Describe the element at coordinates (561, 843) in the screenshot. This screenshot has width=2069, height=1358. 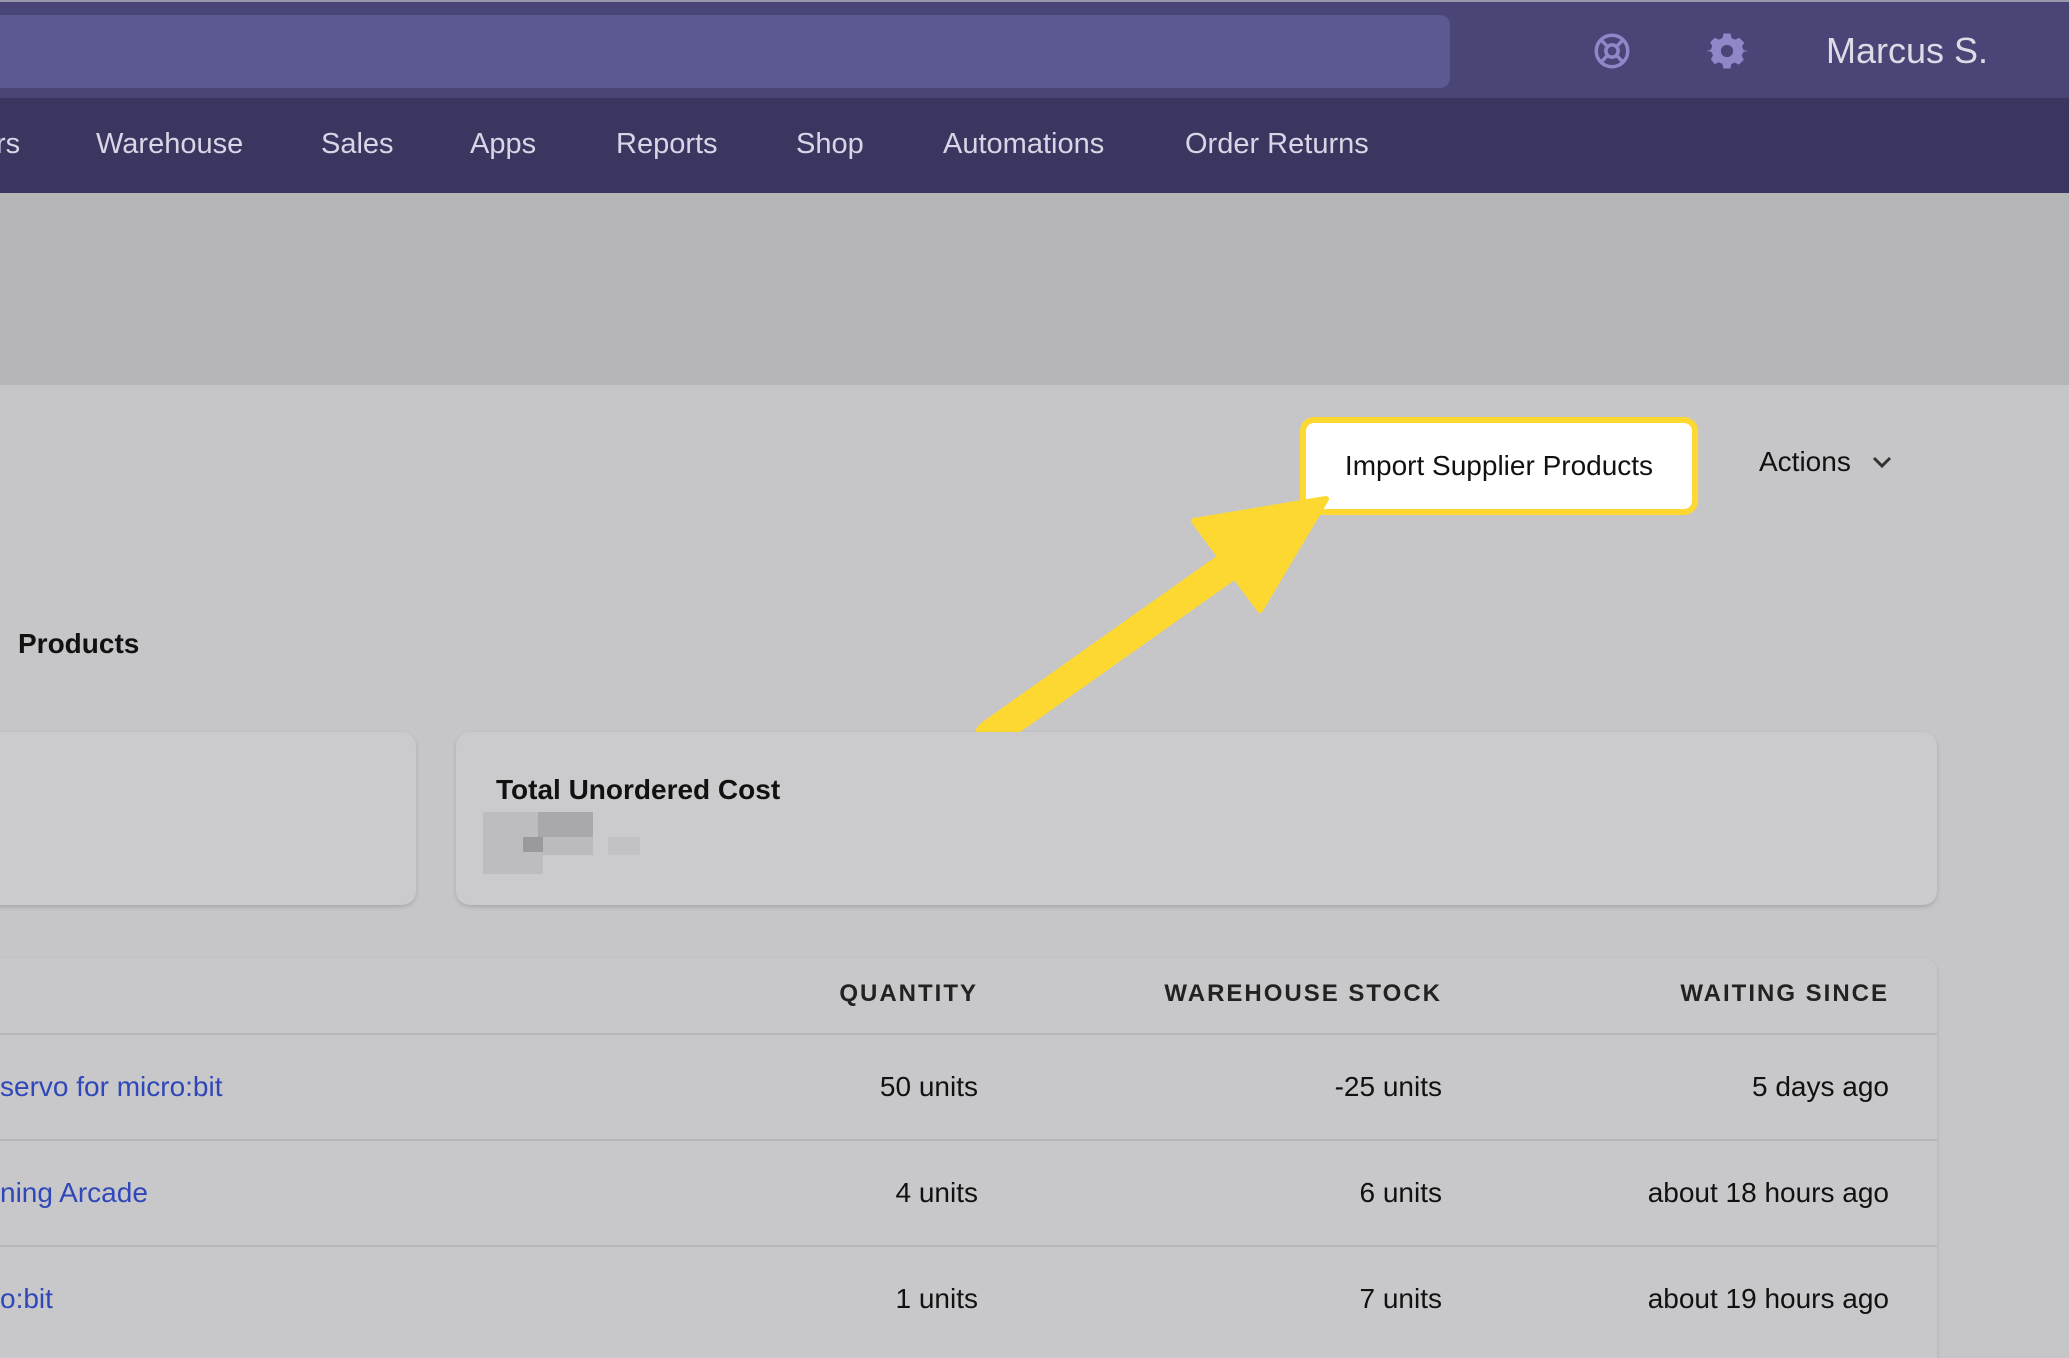
I see `redacted-value` at that location.